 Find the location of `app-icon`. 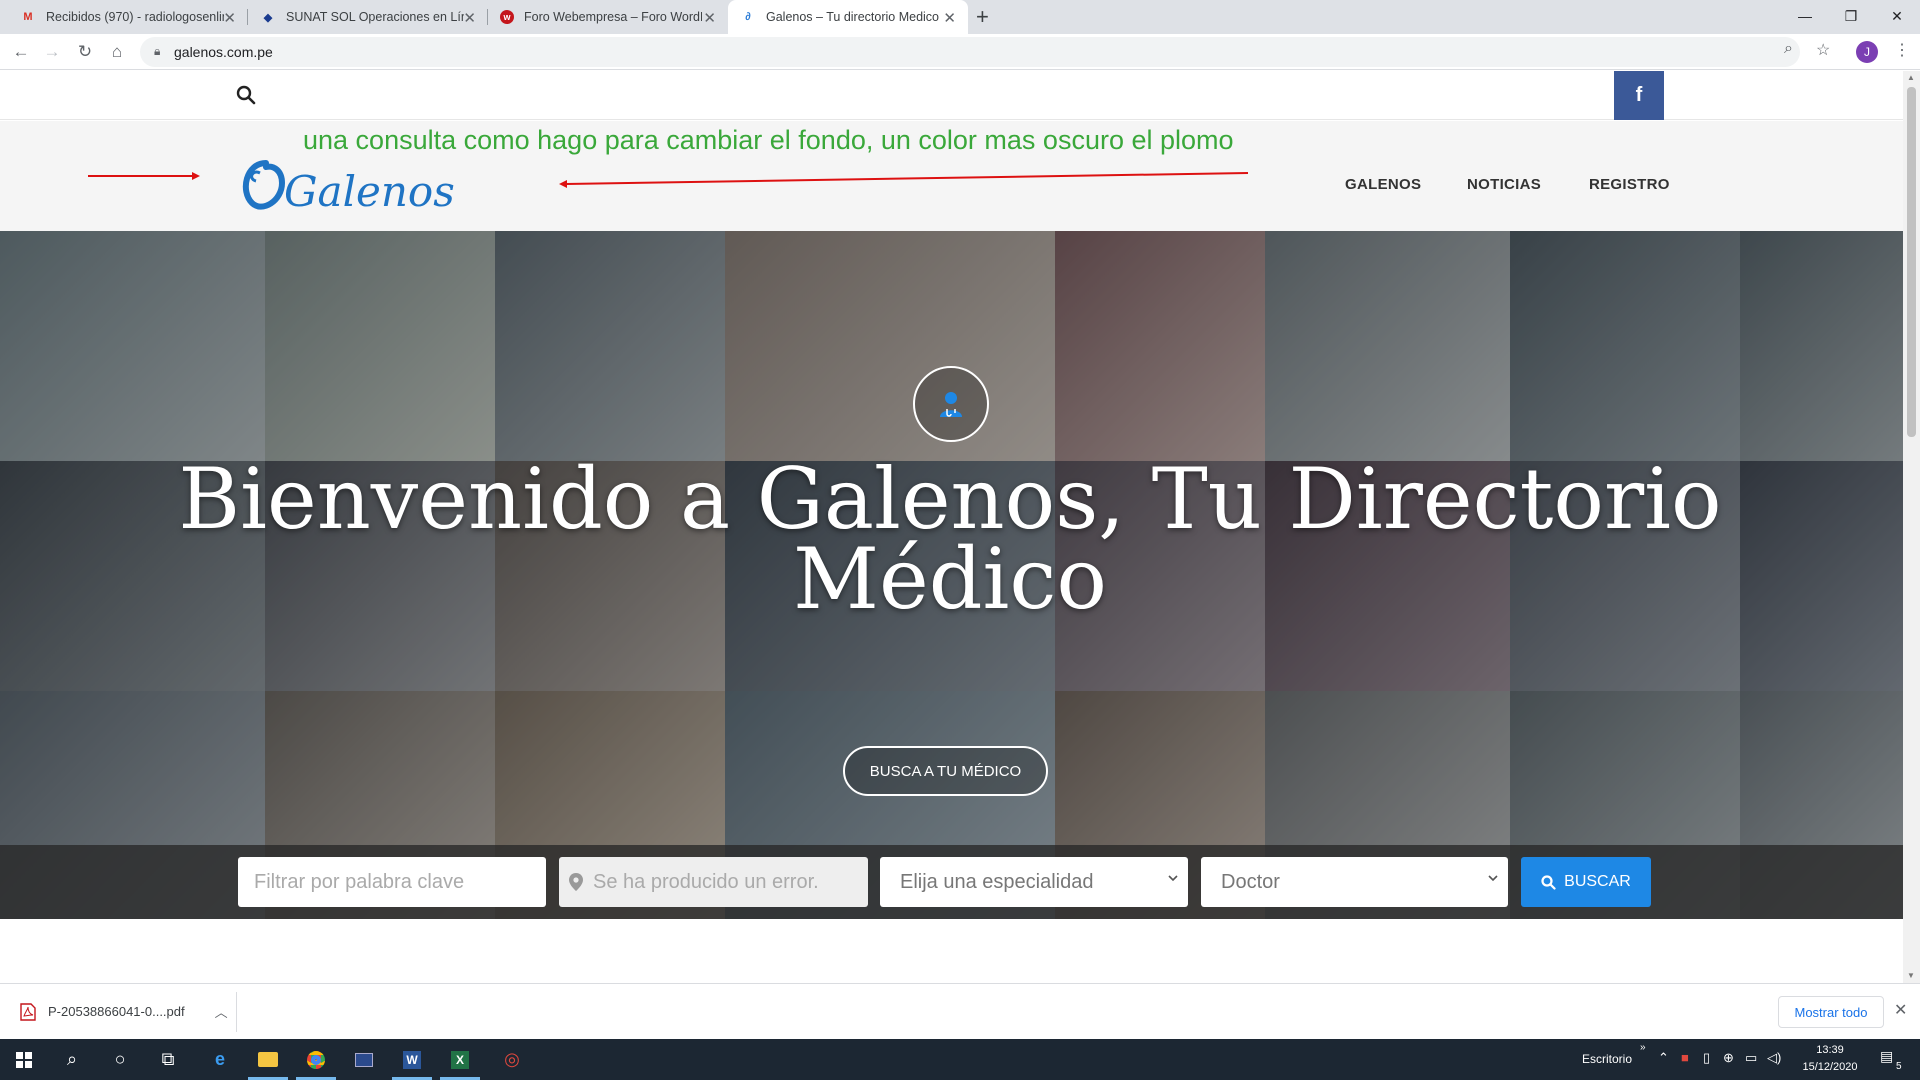

app-icon is located at coordinates (364, 1059).